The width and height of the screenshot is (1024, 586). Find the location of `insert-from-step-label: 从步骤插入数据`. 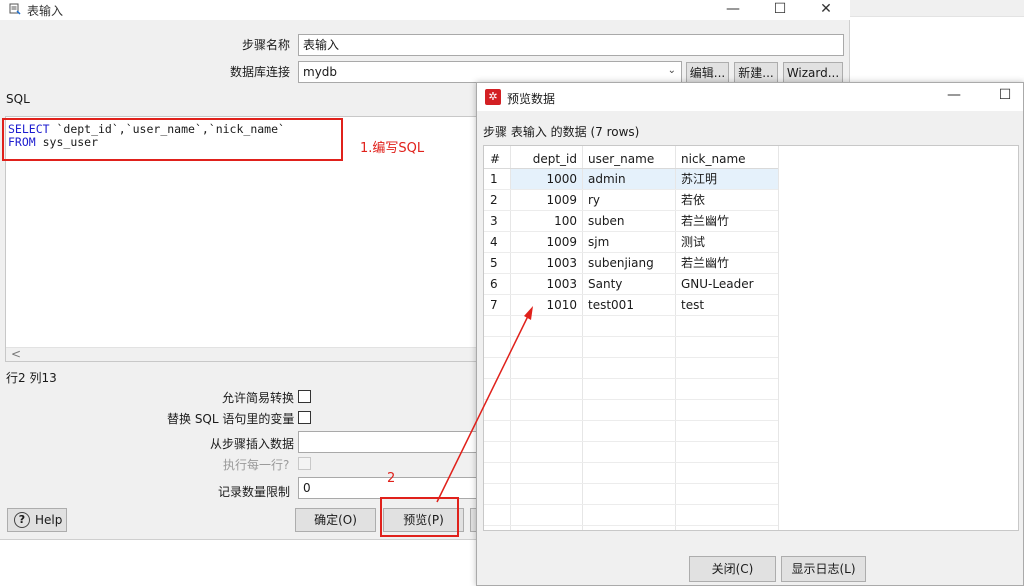

insert-from-step-label: 从步骤插入数据 is located at coordinates (252, 444).